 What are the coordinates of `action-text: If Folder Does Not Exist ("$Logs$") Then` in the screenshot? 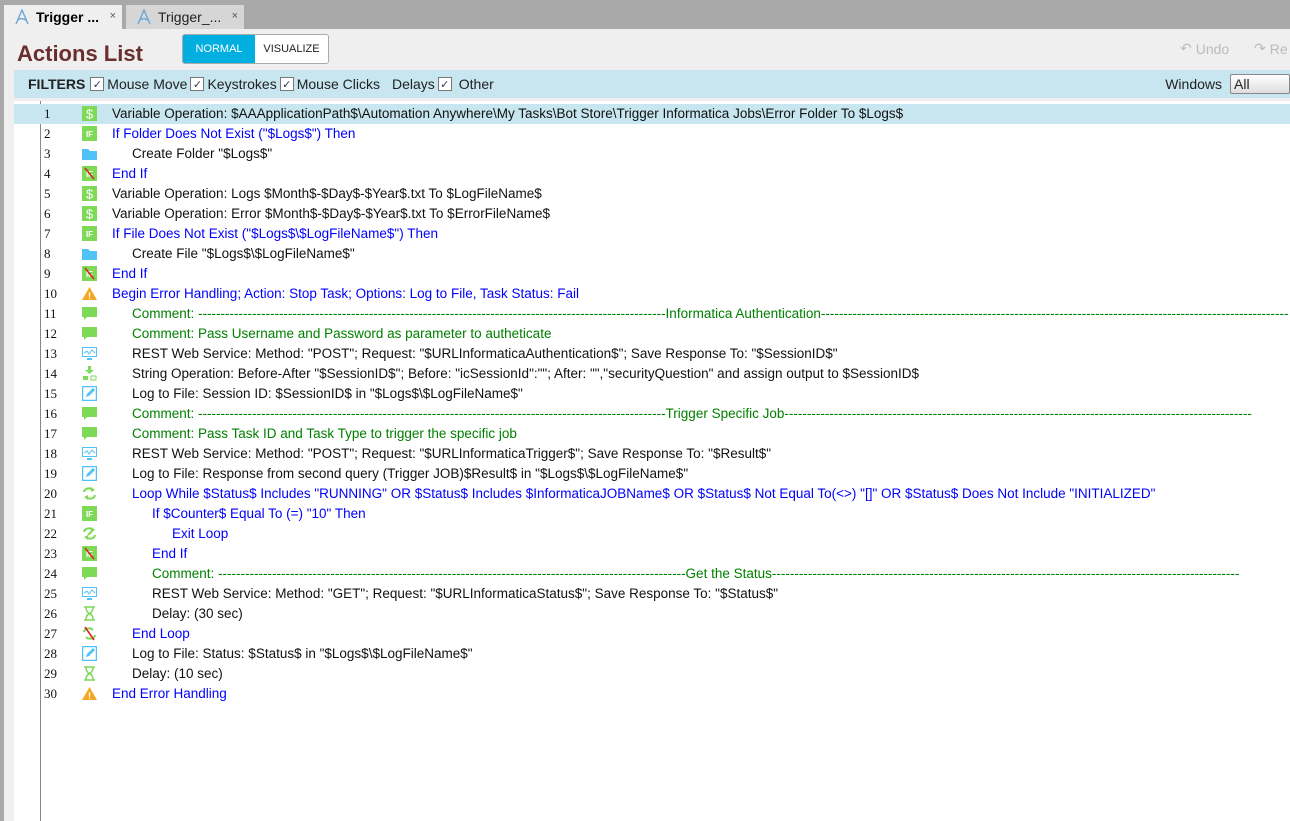 It's located at (234, 133).